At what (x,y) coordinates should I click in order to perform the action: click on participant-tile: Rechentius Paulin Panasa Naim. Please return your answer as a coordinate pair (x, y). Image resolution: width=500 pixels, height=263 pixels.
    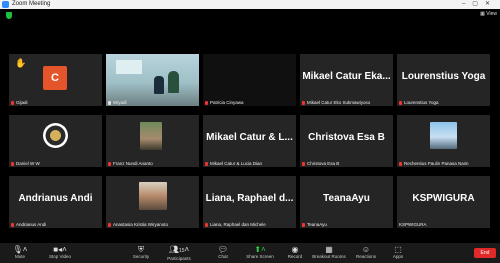
    Looking at the image, I should click on (443, 141).